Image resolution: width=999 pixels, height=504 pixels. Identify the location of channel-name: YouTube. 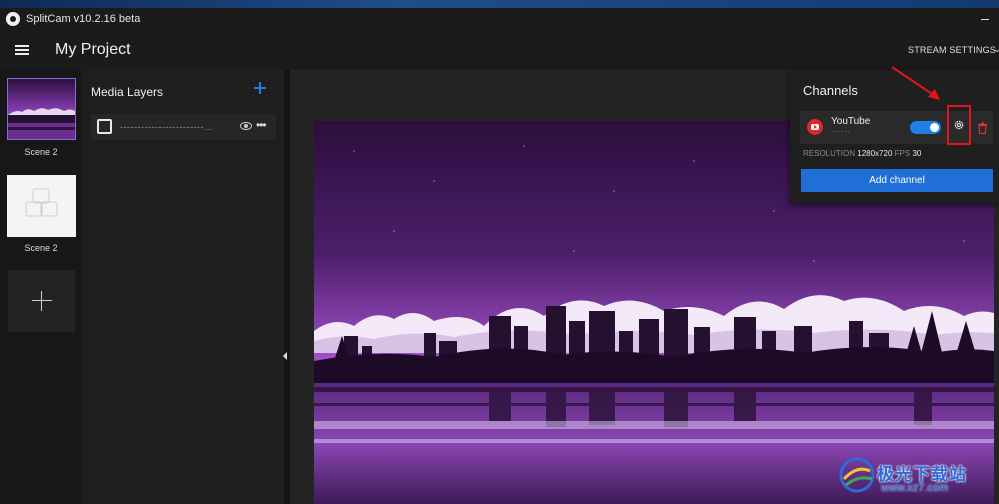
(851, 121).